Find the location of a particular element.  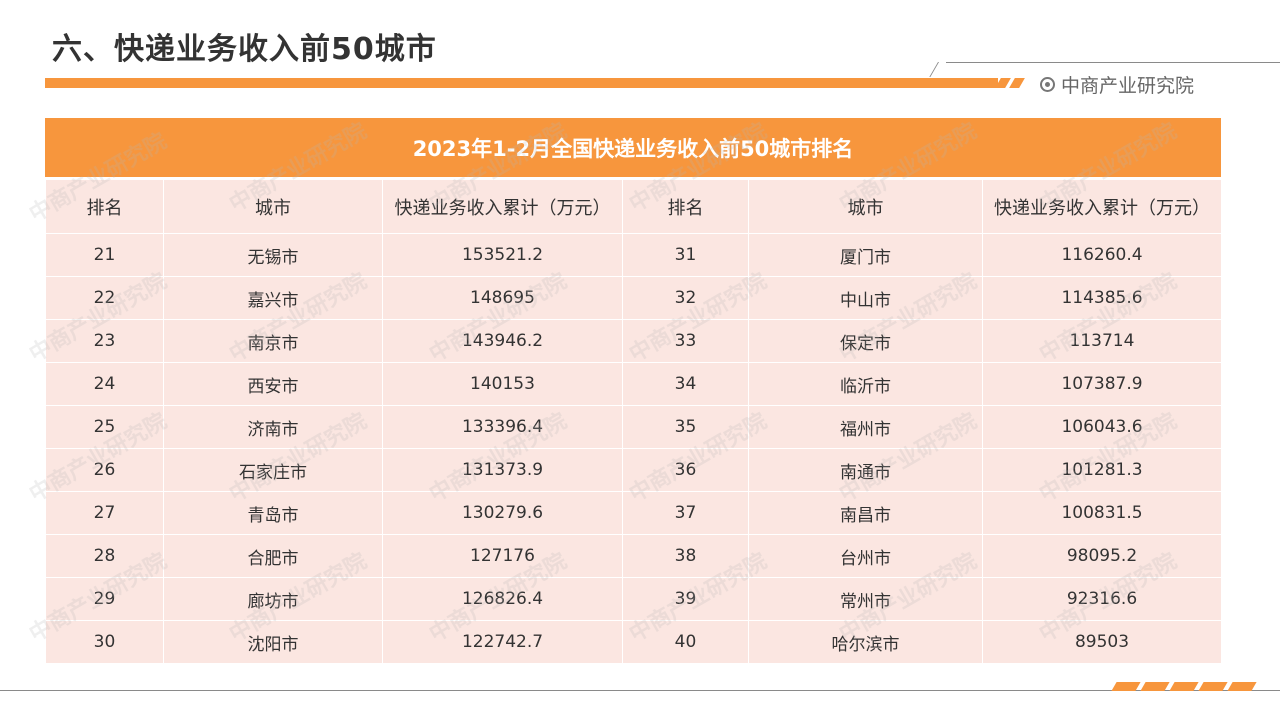

cell-rank-2: 39 is located at coordinates (685, 599).